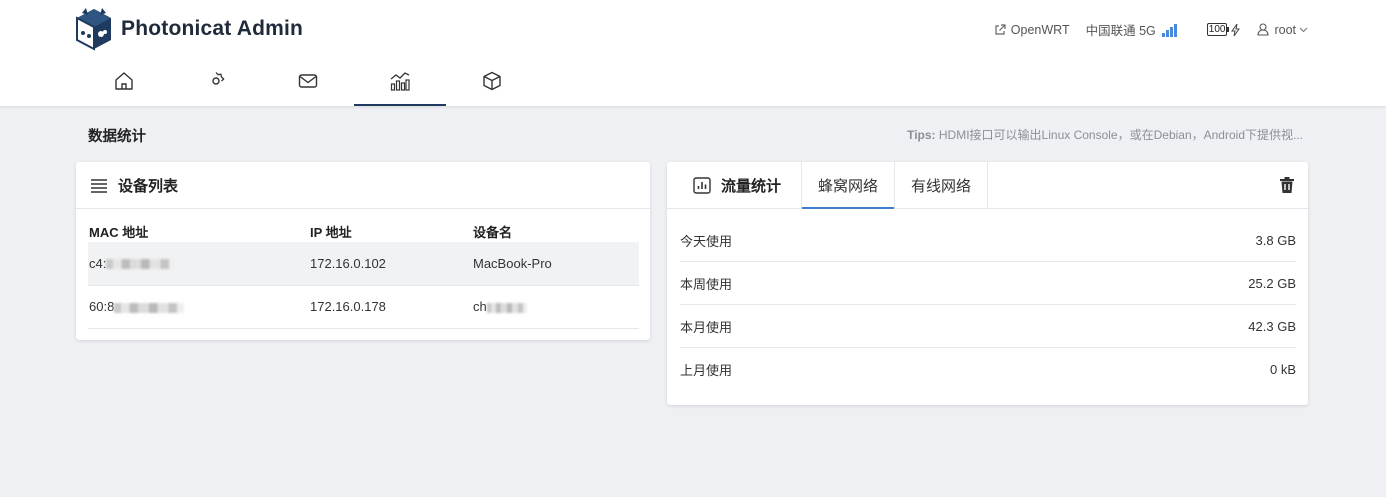 The width and height of the screenshot is (1386, 497). I want to click on stat-value: 0 kB, so click(1282, 369).